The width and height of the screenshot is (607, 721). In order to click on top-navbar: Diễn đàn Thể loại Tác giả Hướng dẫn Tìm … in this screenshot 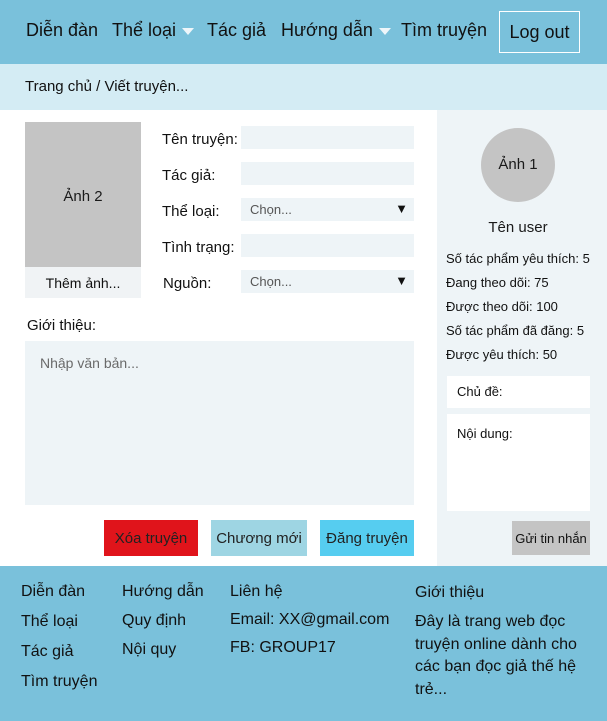, I will do `click(303, 32)`.